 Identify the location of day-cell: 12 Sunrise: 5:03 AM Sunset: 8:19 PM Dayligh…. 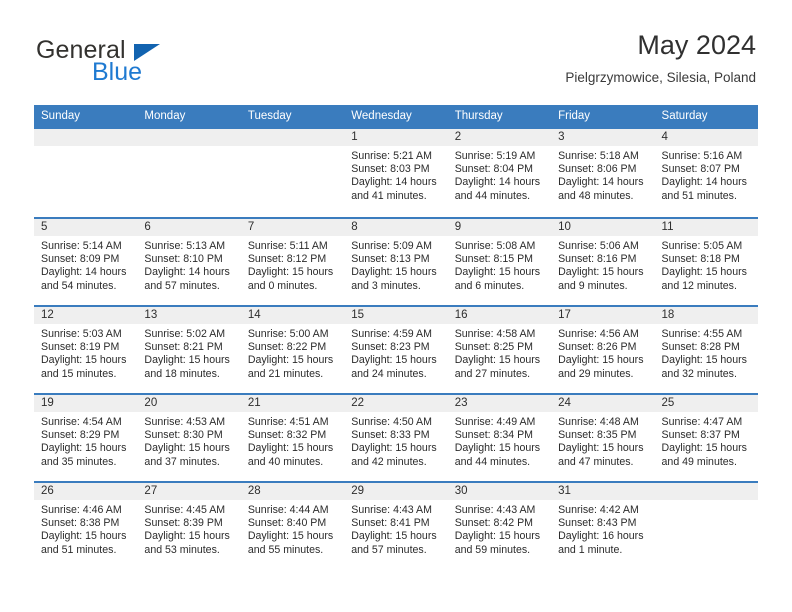
(86, 350).